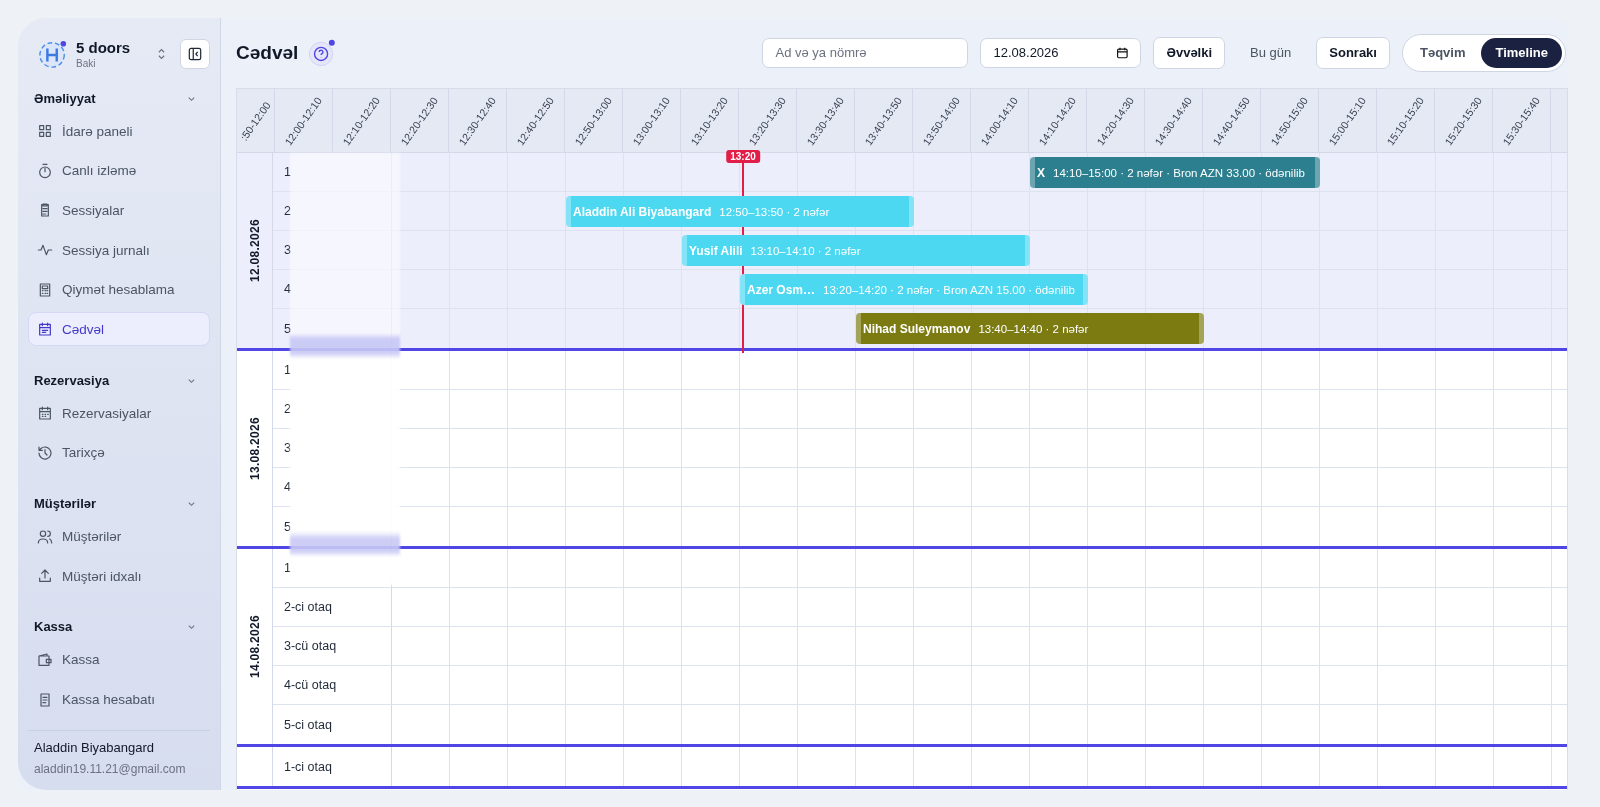 The image size is (1600, 807). What do you see at coordinates (94, 747) in the screenshot?
I see `user-name: Aladdin Biyabangard` at bounding box center [94, 747].